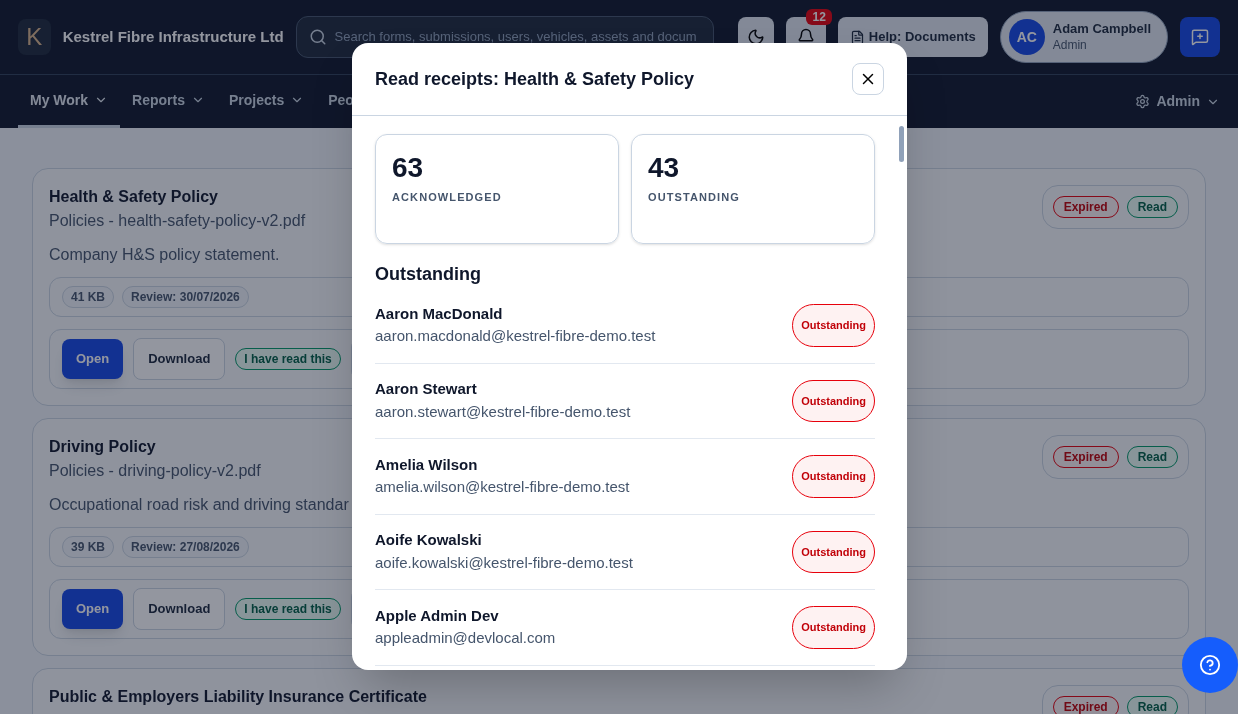 The width and height of the screenshot is (1238, 714). Describe the element at coordinates (1070, 45) in the screenshot. I see `user-role: Admin` at that location.